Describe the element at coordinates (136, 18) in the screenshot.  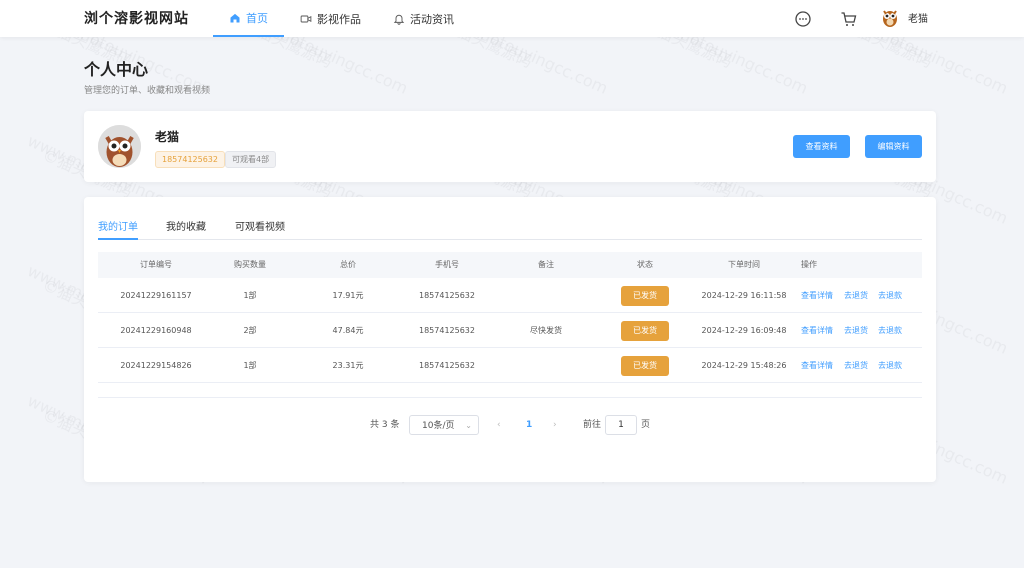
I see `site-logo: 浏个溶影视网站` at that location.